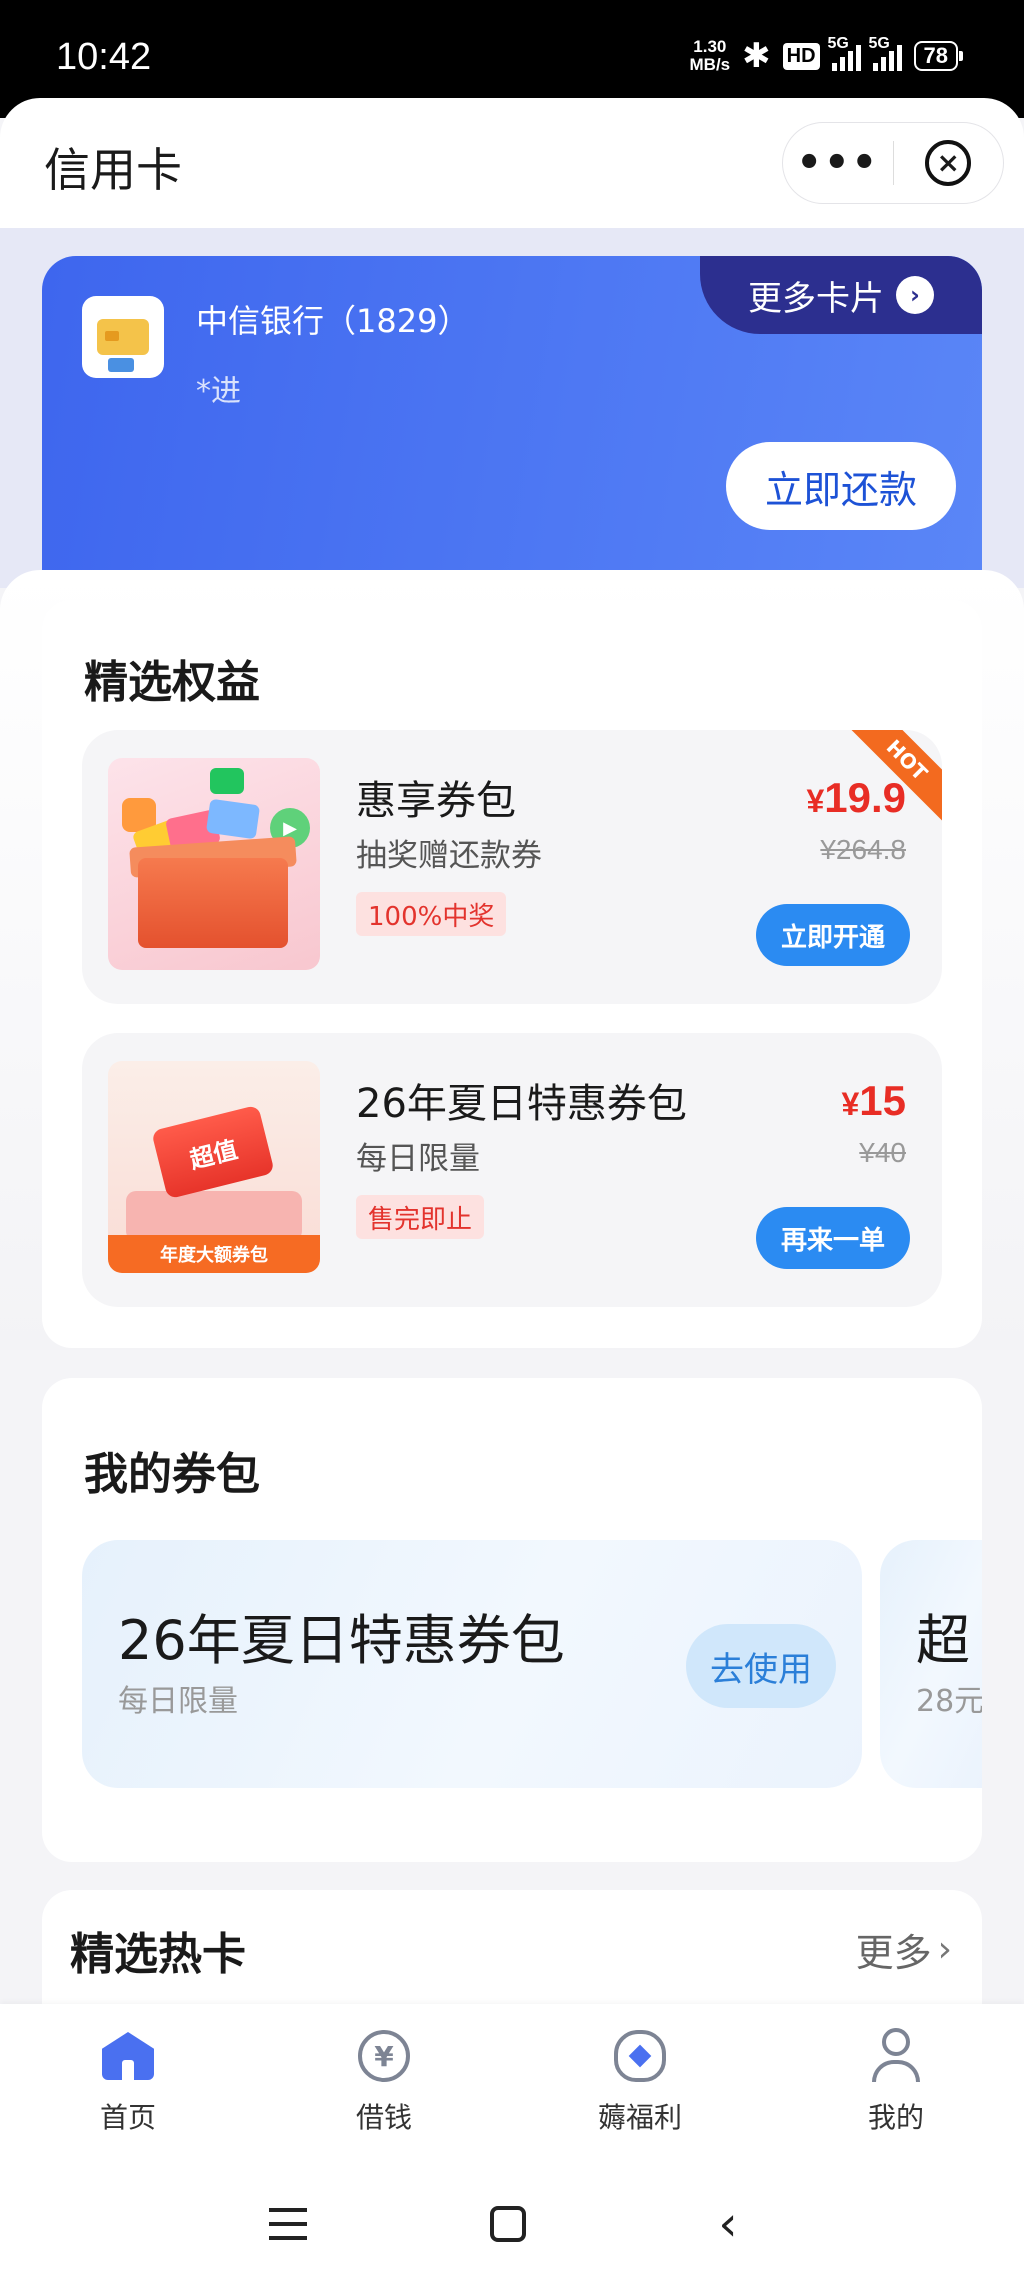 The height and width of the screenshot is (2276, 1024). What do you see at coordinates (383, 2117) in the screenshot?
I see `tab-label: 借钱` at bounding box center [383, 2117].